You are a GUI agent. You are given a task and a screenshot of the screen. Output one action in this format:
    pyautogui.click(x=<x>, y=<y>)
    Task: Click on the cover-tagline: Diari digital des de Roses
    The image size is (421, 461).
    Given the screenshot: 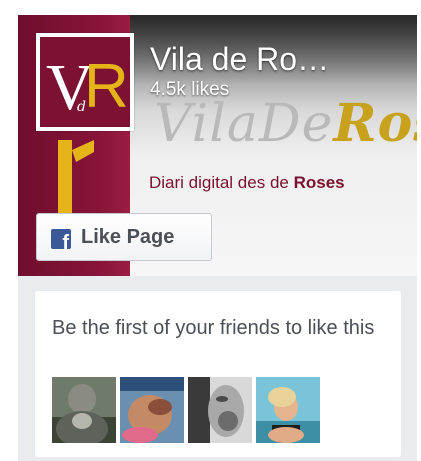 What is the action you would take?
    pyautogui.click(x=247, y=183)
    